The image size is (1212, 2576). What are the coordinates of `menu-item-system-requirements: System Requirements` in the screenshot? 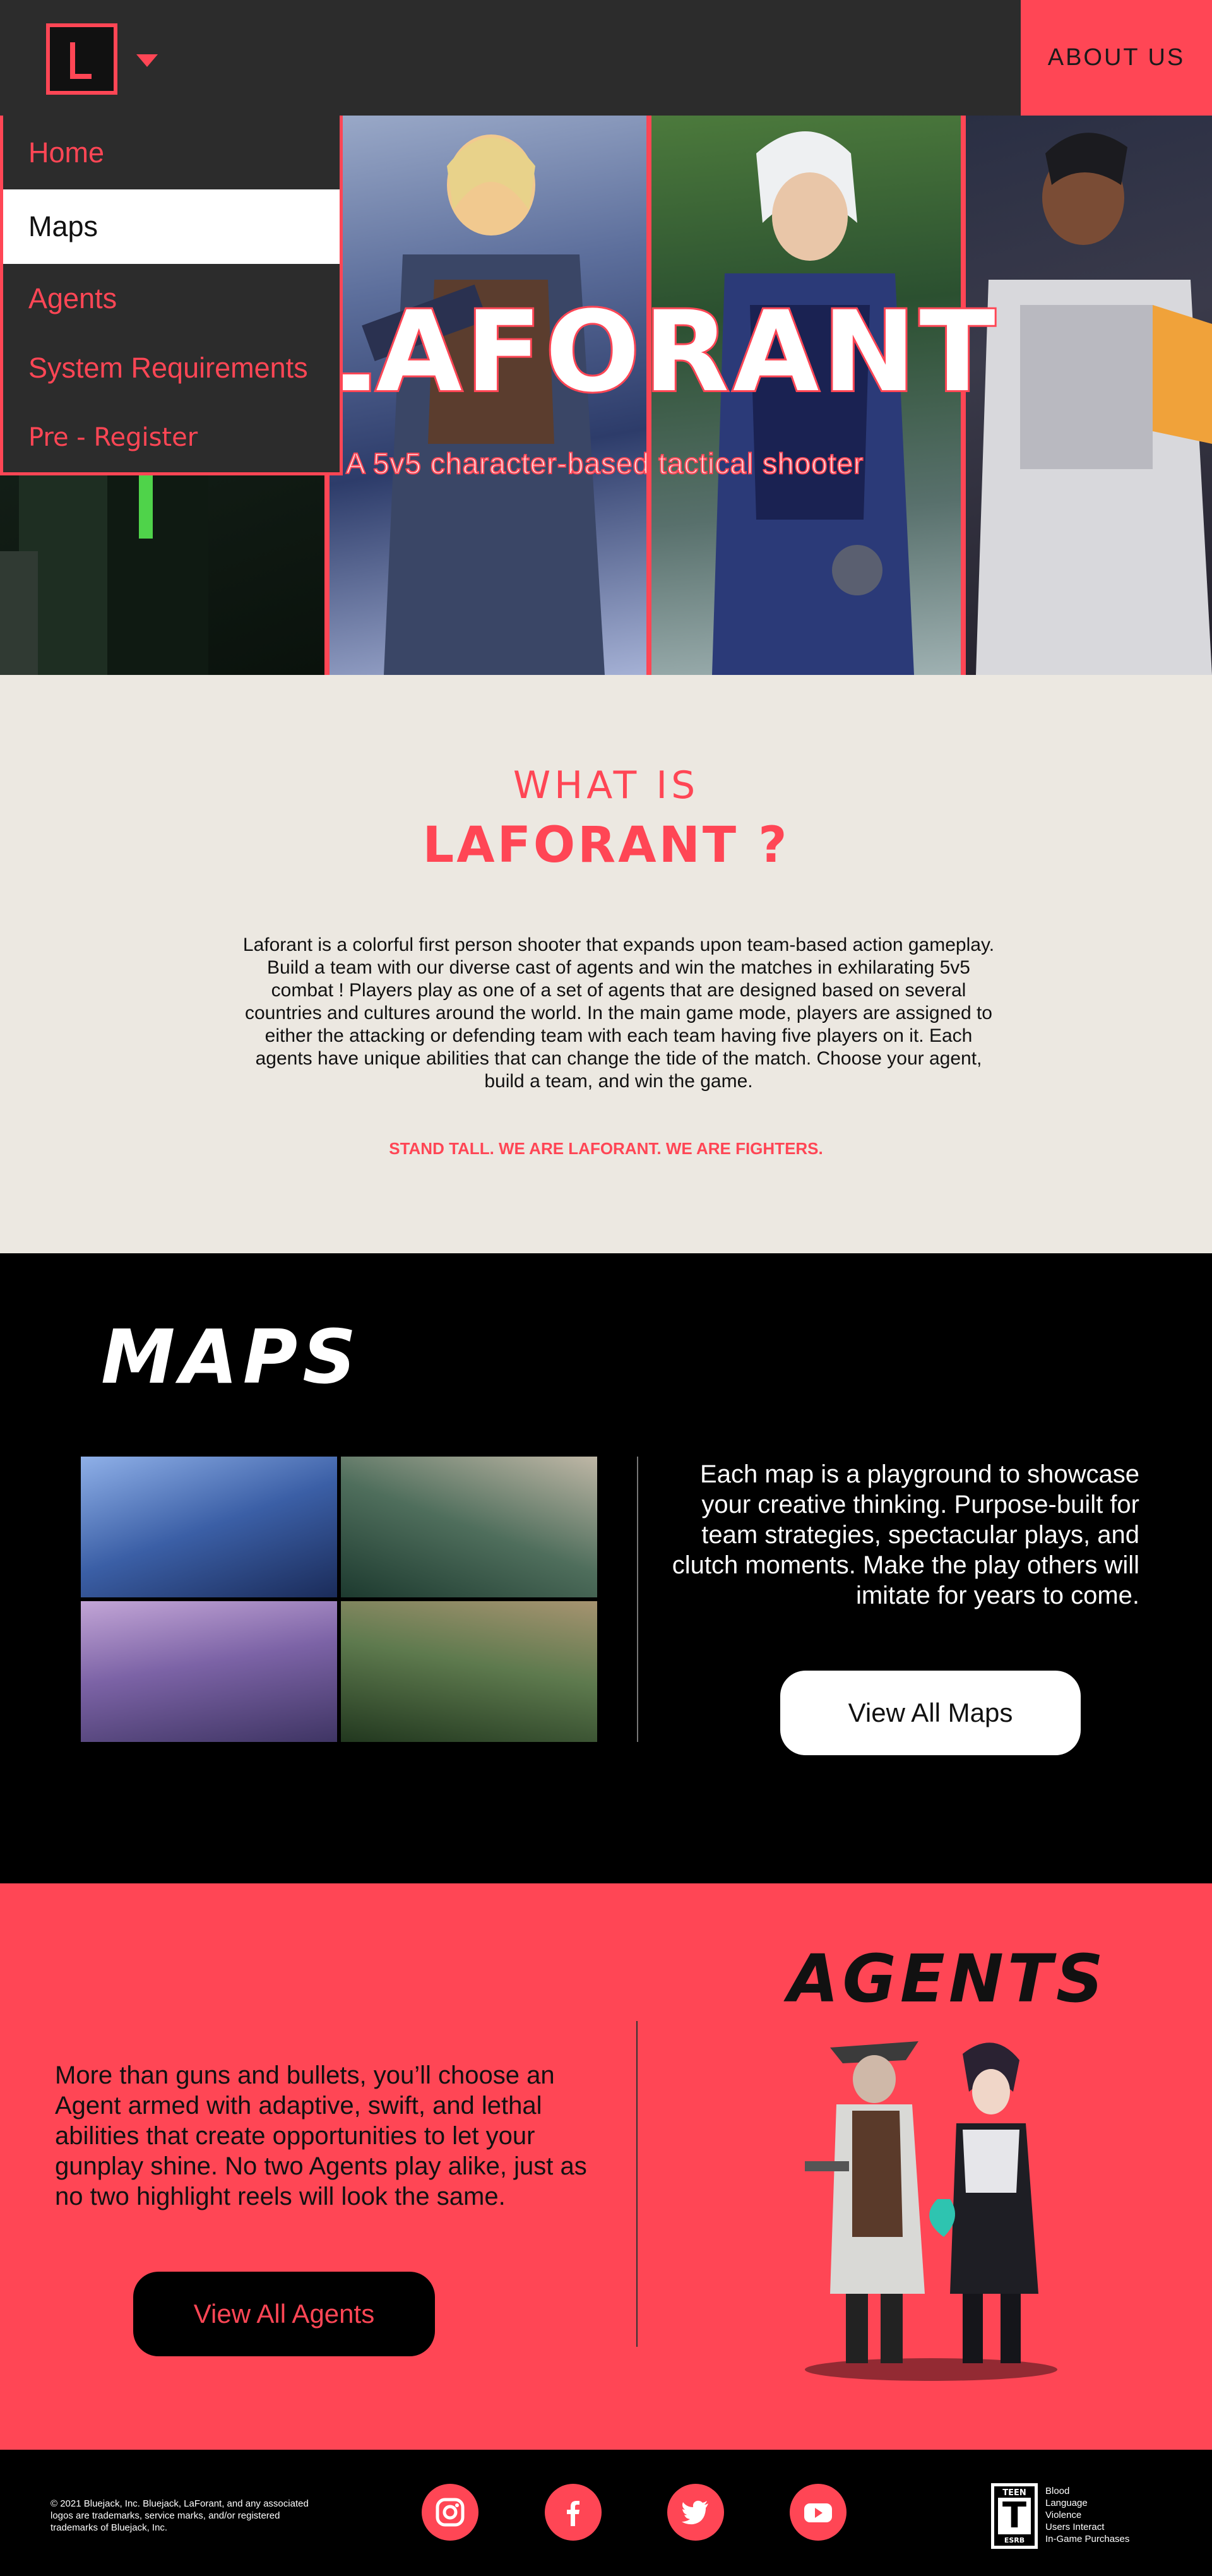 It's located at (171, 368).